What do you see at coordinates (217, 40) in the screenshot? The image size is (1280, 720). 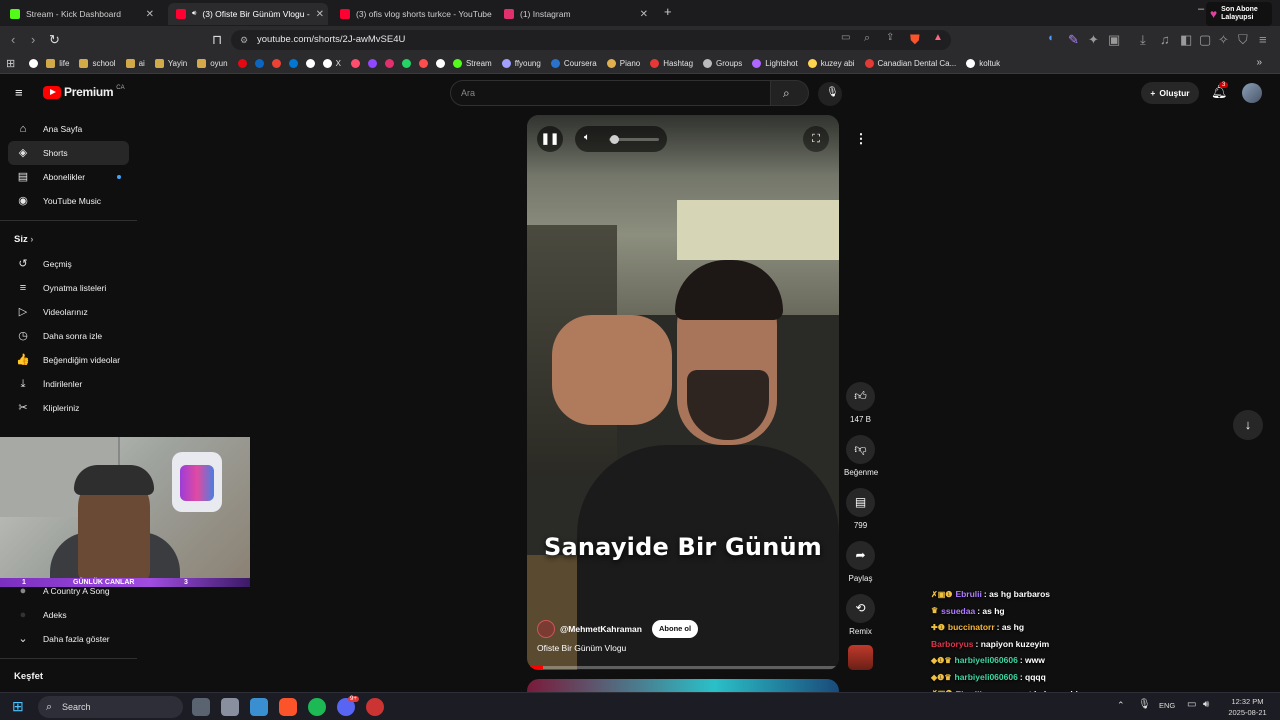 I see `bookmark-page-icon: ⊓` at bounding box center [217, 40].